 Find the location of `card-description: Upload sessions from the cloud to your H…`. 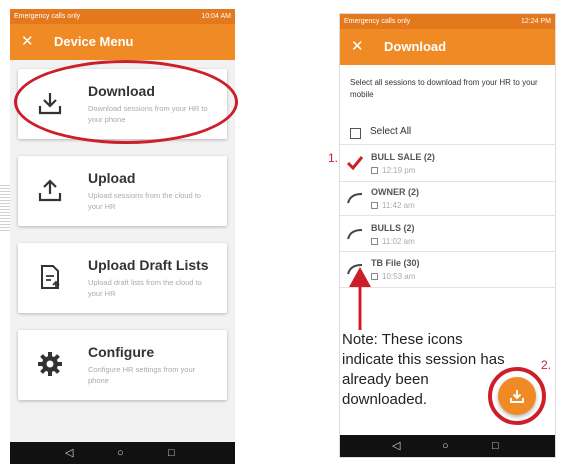

card-description: Upload sessions from the cloud to your H… is located at coordinates (144, 201).